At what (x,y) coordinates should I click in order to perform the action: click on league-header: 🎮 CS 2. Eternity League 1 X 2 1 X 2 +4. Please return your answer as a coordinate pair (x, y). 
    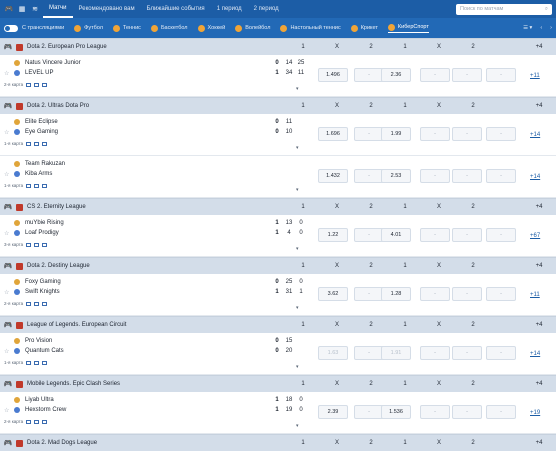
    Looking at the image, I should click on (278, 206).